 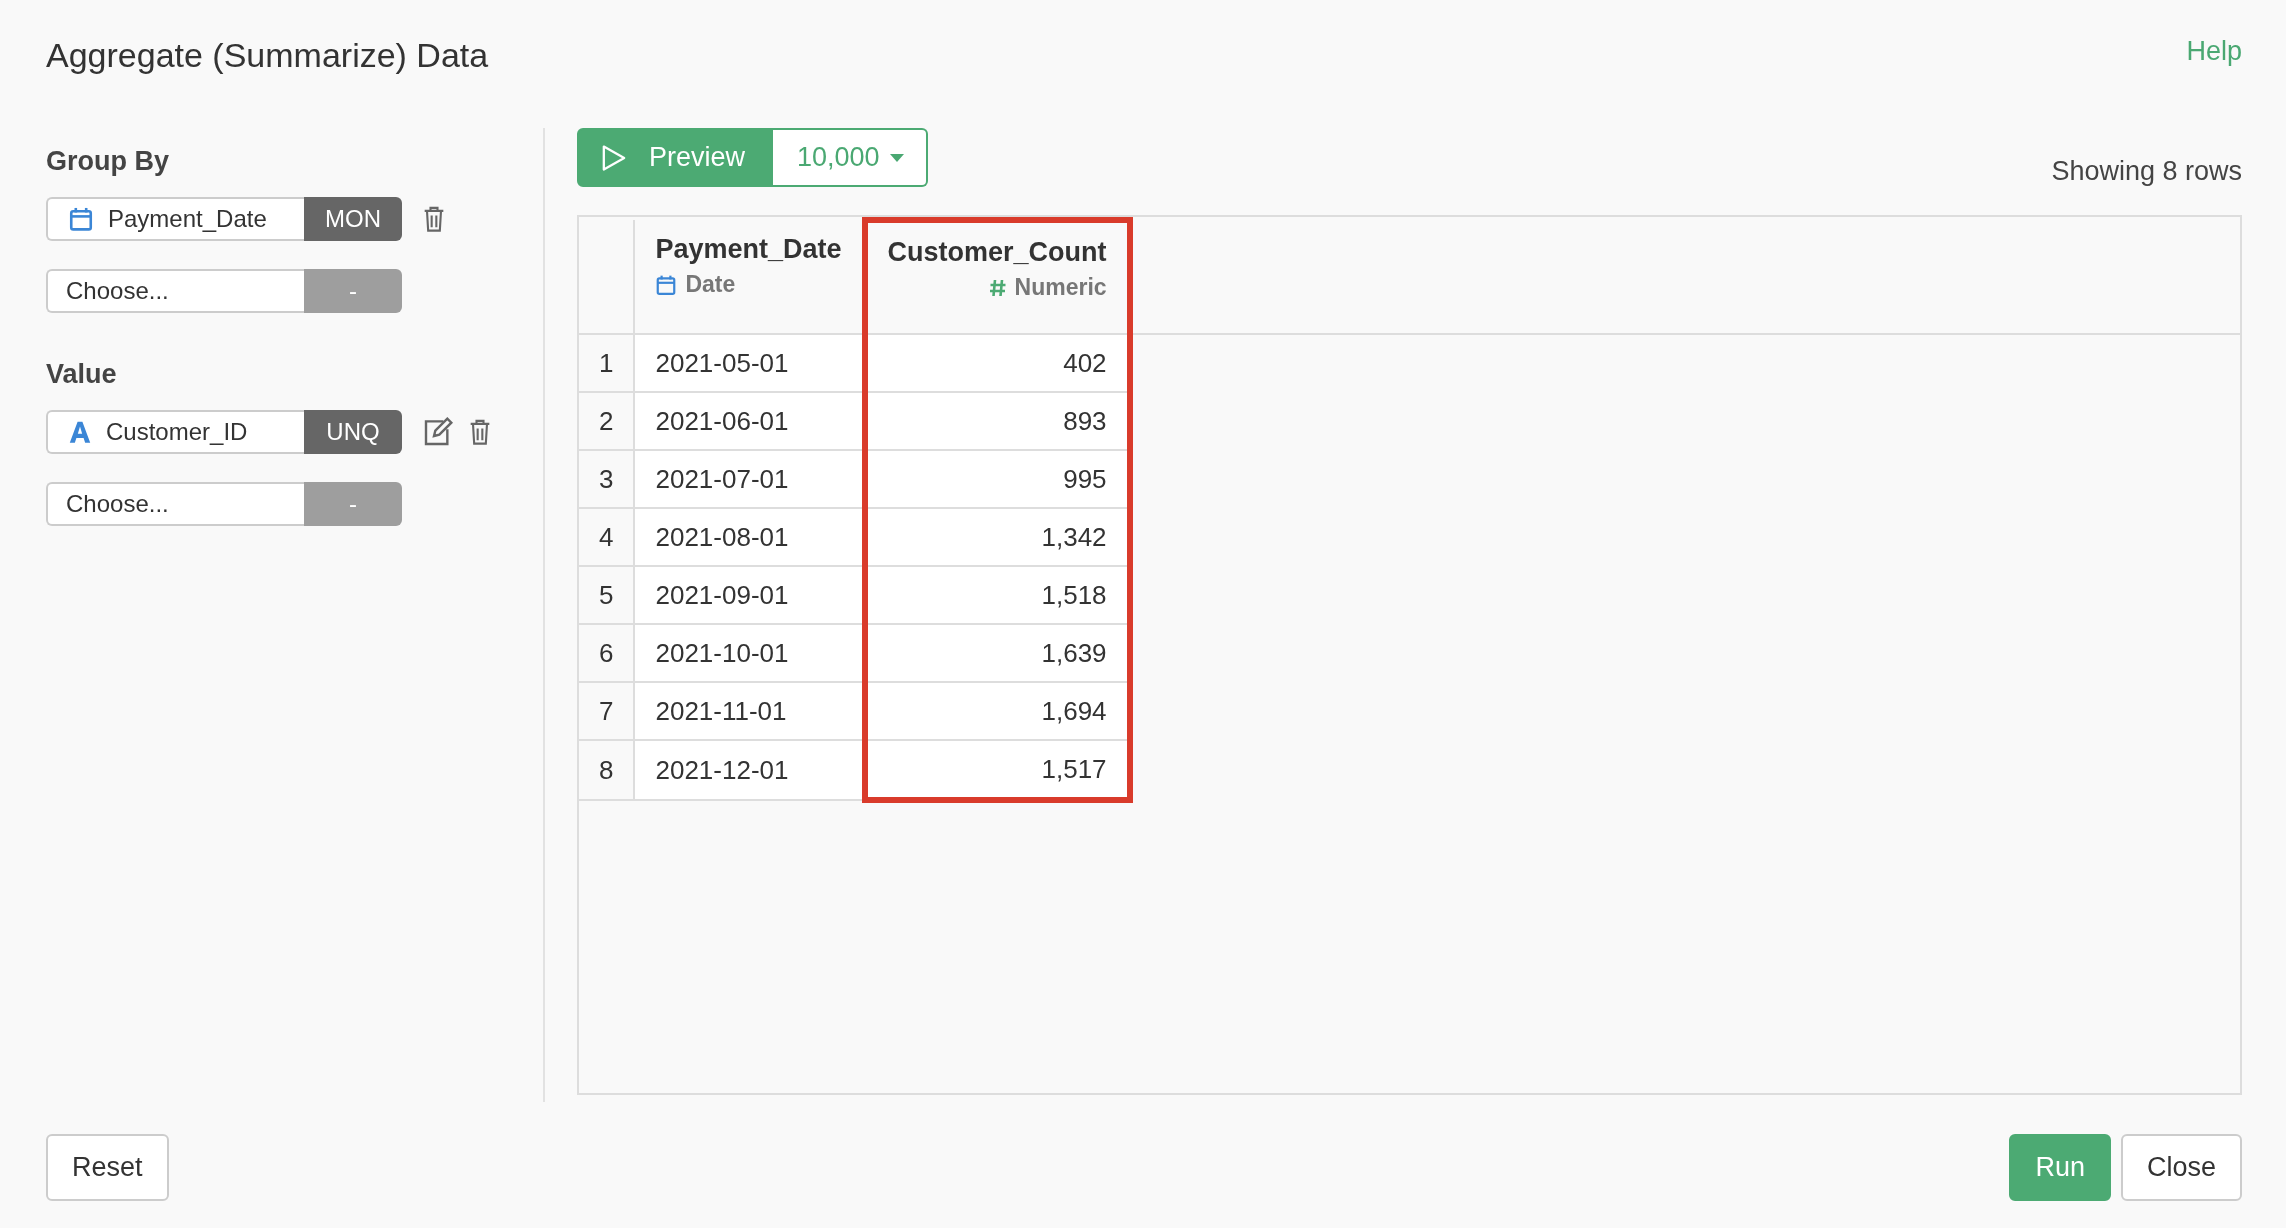 I want to click on caret-icon, so click(x=896, y=157).